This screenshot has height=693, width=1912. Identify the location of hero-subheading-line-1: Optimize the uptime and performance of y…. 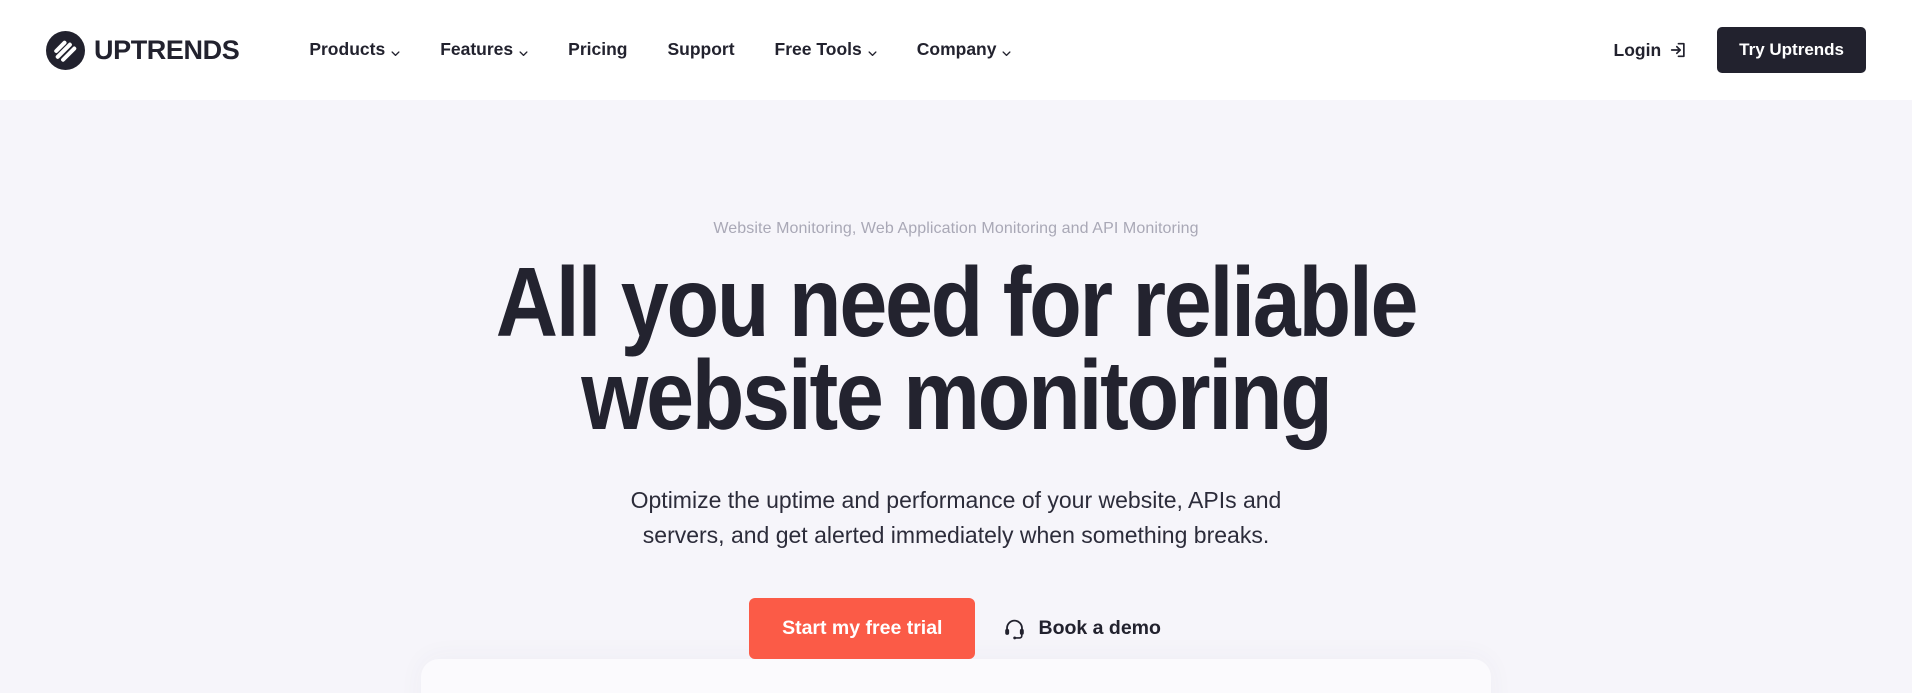
(956, 499).